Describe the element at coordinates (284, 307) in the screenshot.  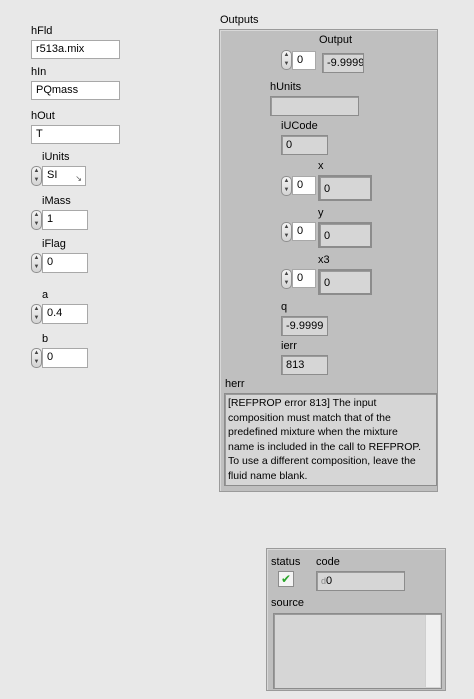
I see `q-label: q` at that location.